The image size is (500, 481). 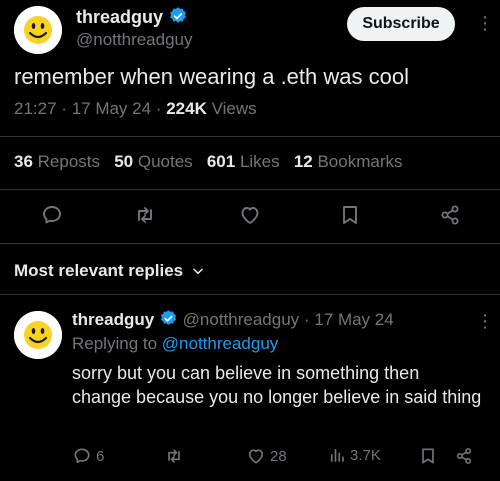 I want to click on likes-count: 601, so click(x=221, y=161).